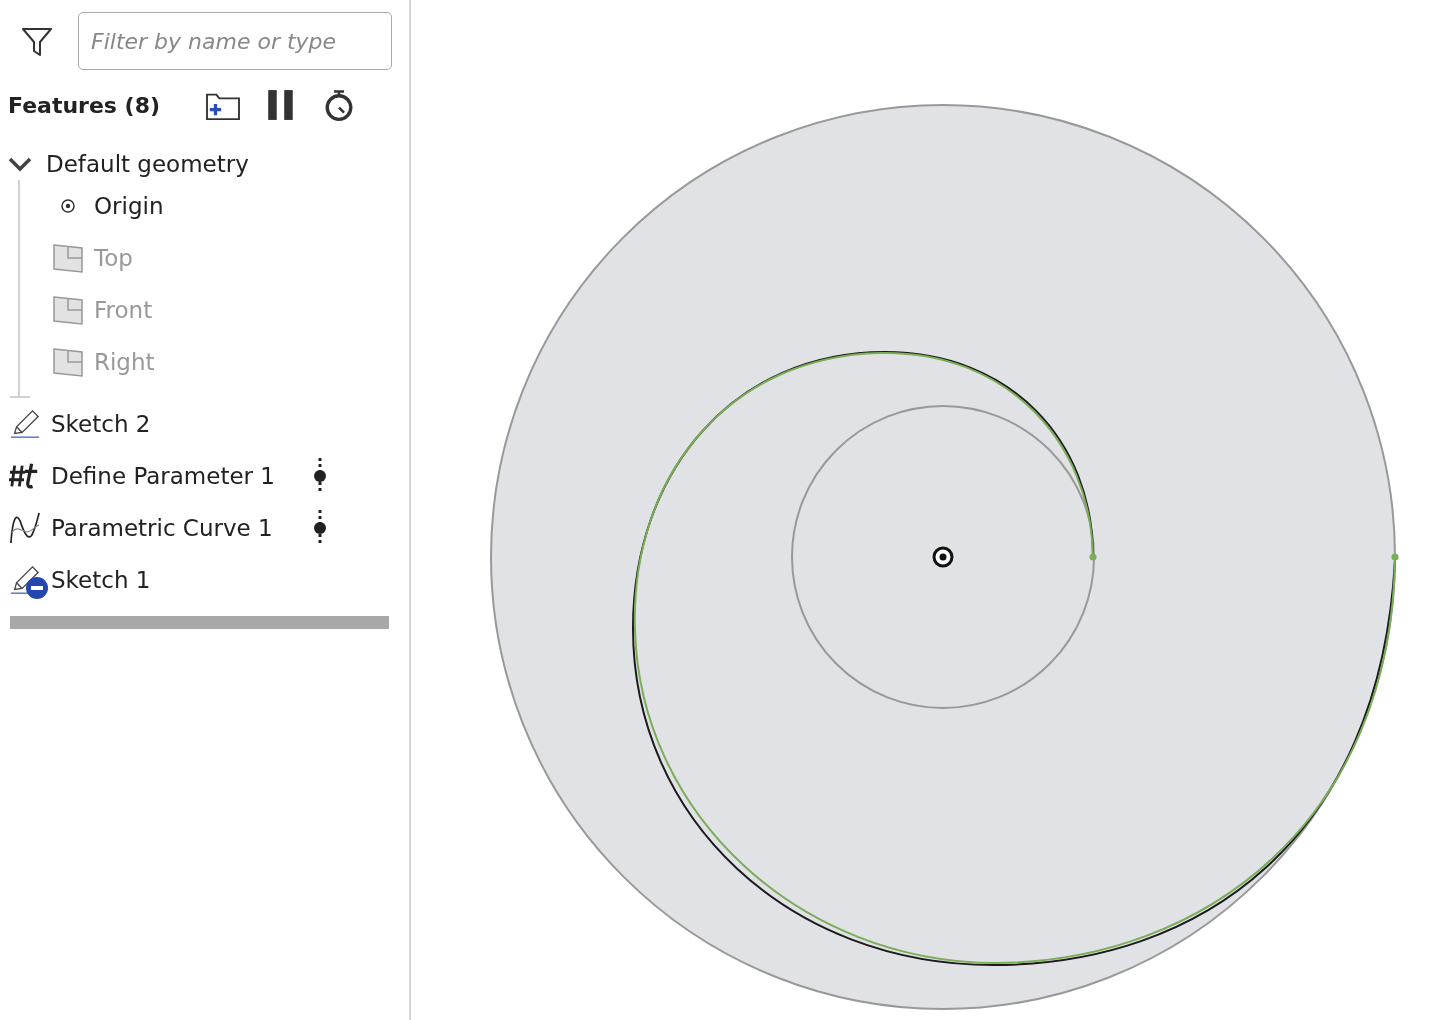 The width and height of the screenshot is (1436, 1020). Describe the element at coordinates (25, 528) in the screenshot. I see `curve-icon` at that location.